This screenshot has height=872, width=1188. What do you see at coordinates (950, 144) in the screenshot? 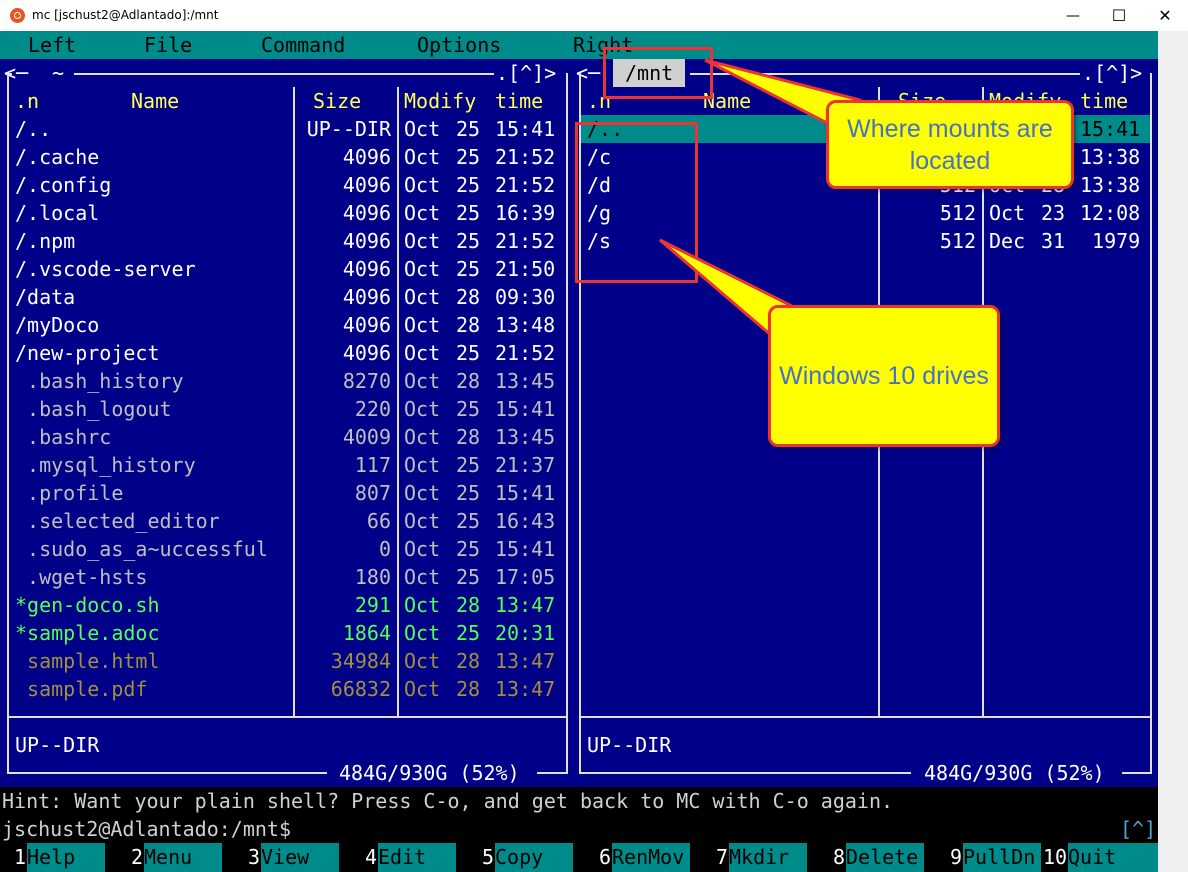
I see `callout-mounts: Where mounts are located` at bounding box center [950, 144].